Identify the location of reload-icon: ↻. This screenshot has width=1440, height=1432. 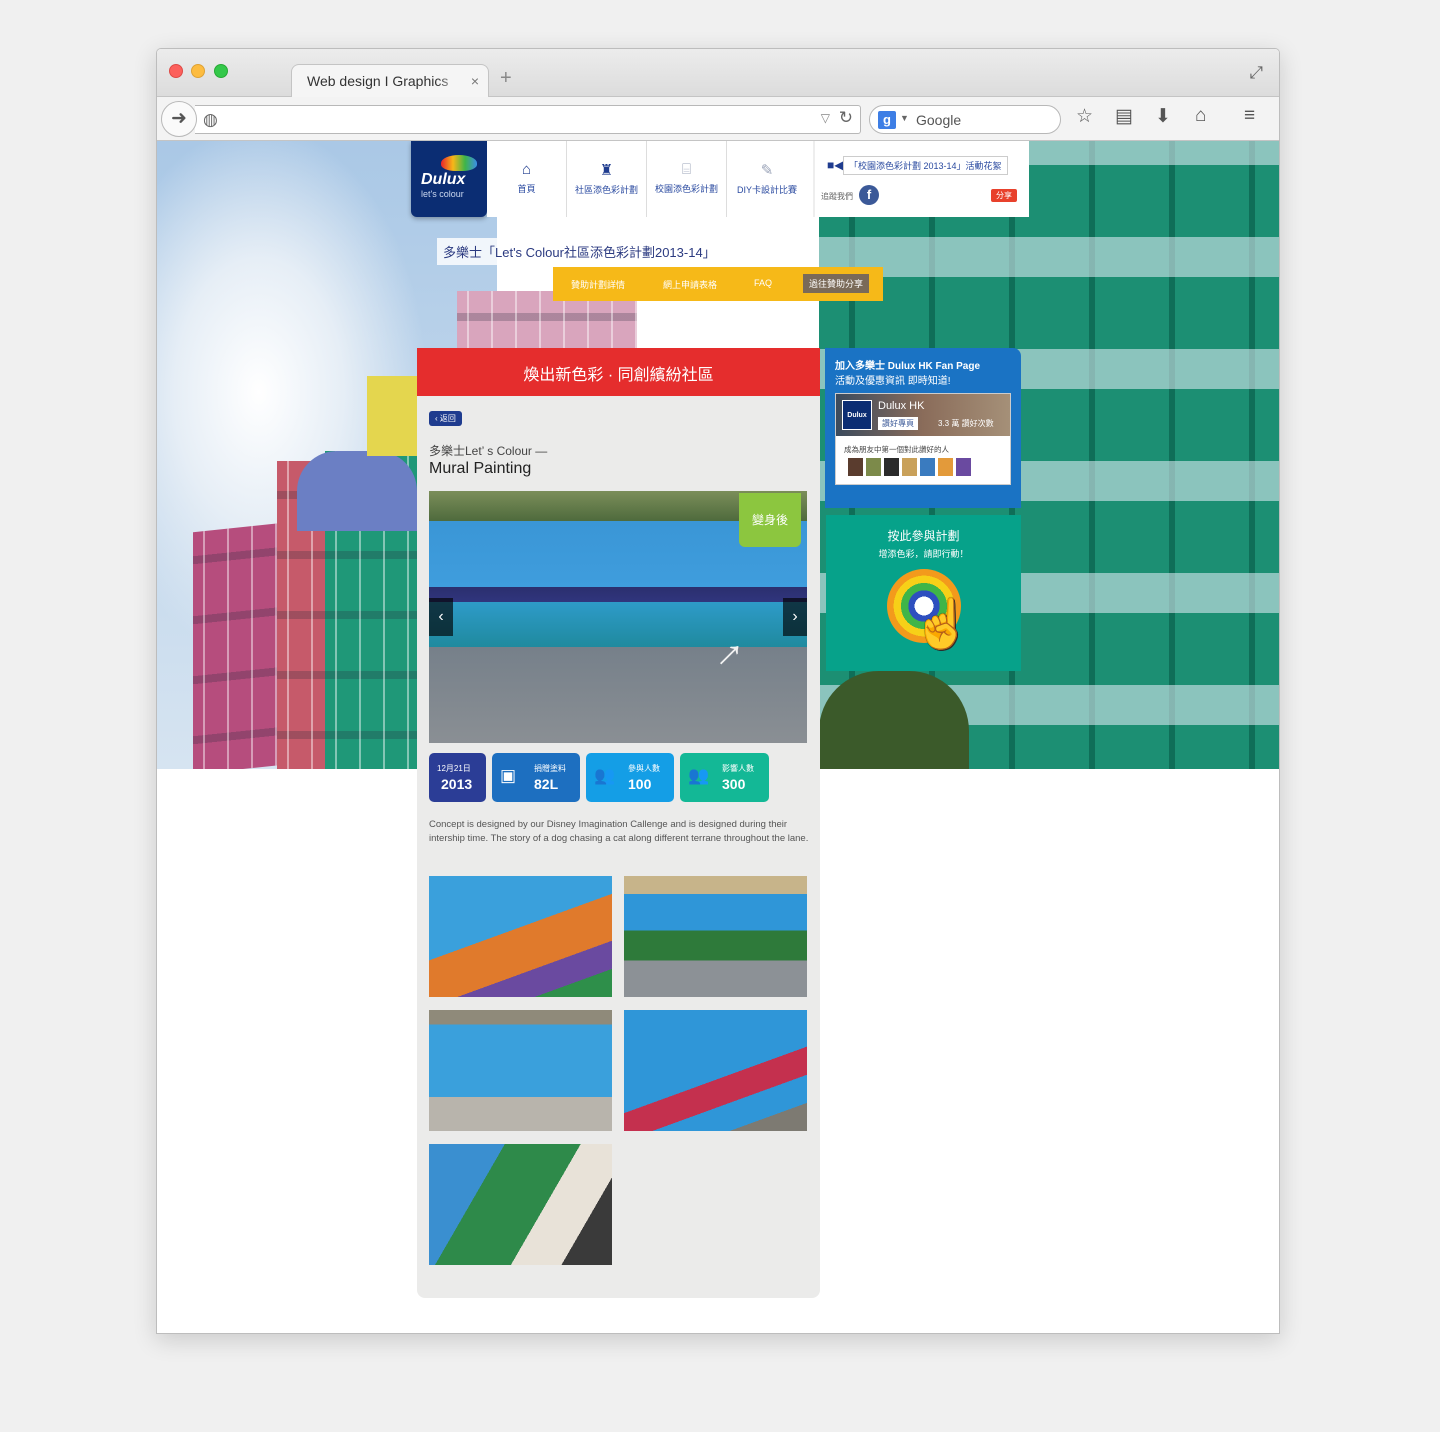
(846, 118).